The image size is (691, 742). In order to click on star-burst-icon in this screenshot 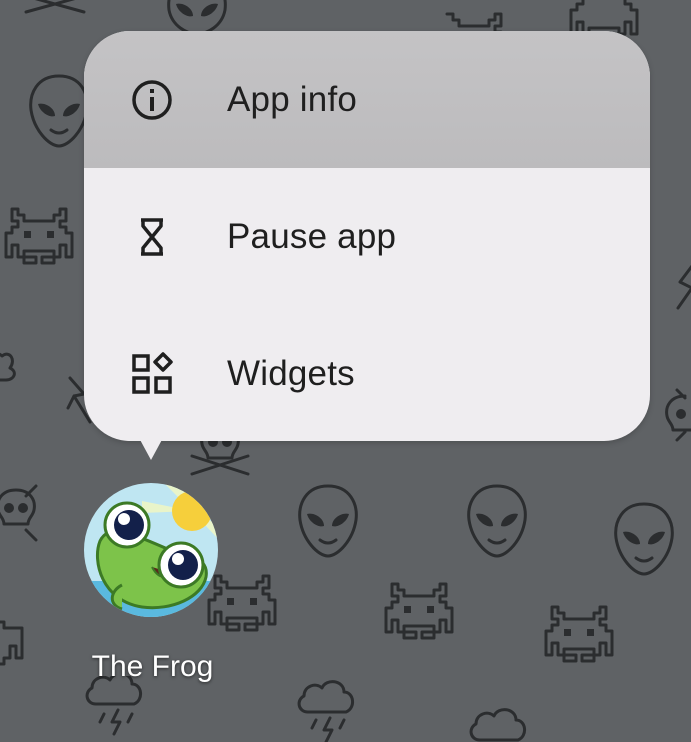, I will do `click(683, 287)`.